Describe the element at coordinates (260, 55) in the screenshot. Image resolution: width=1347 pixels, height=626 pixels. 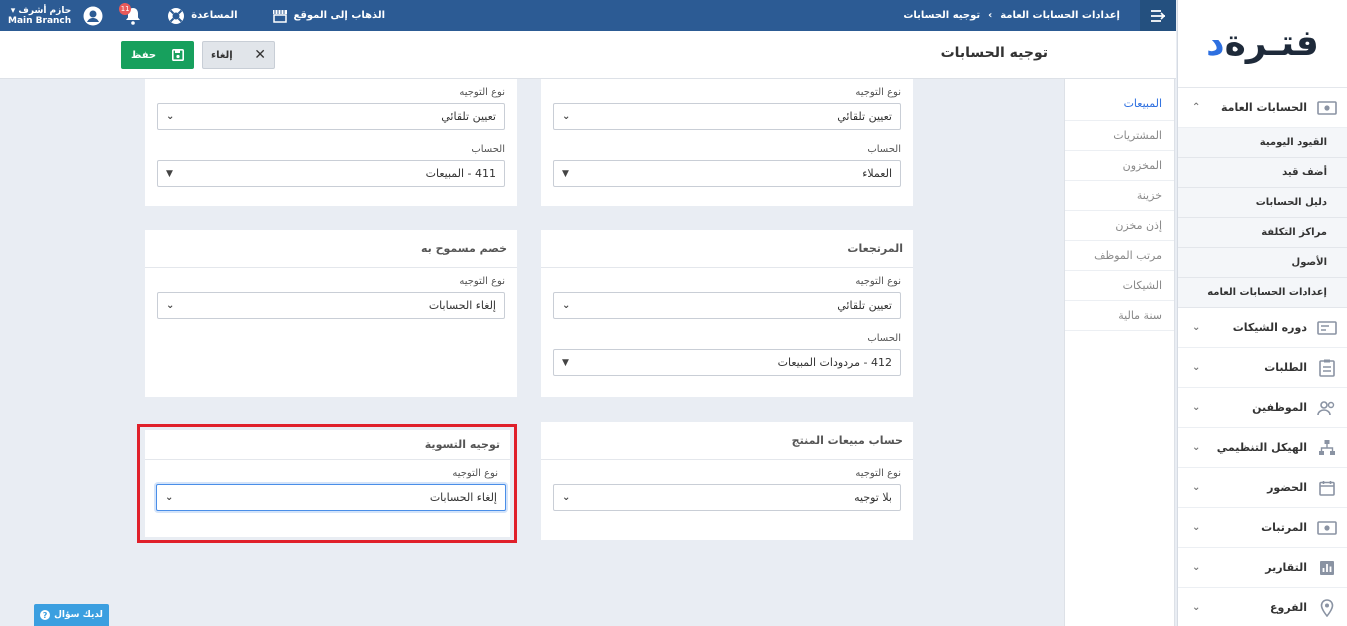
I see `close-icon: ✕` at that location.